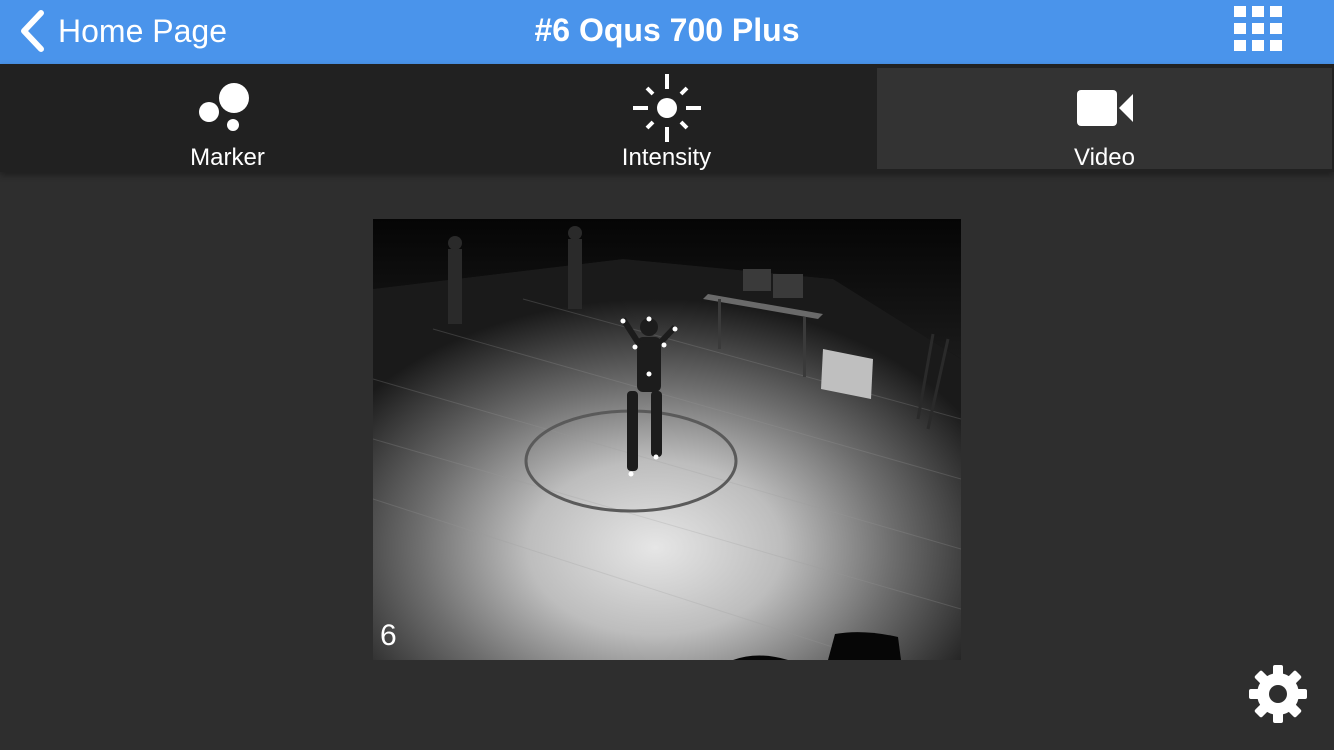  Describe the element at coordinates (666, 108) in the screenshot. I see `intensity-sun-icon` at that location.